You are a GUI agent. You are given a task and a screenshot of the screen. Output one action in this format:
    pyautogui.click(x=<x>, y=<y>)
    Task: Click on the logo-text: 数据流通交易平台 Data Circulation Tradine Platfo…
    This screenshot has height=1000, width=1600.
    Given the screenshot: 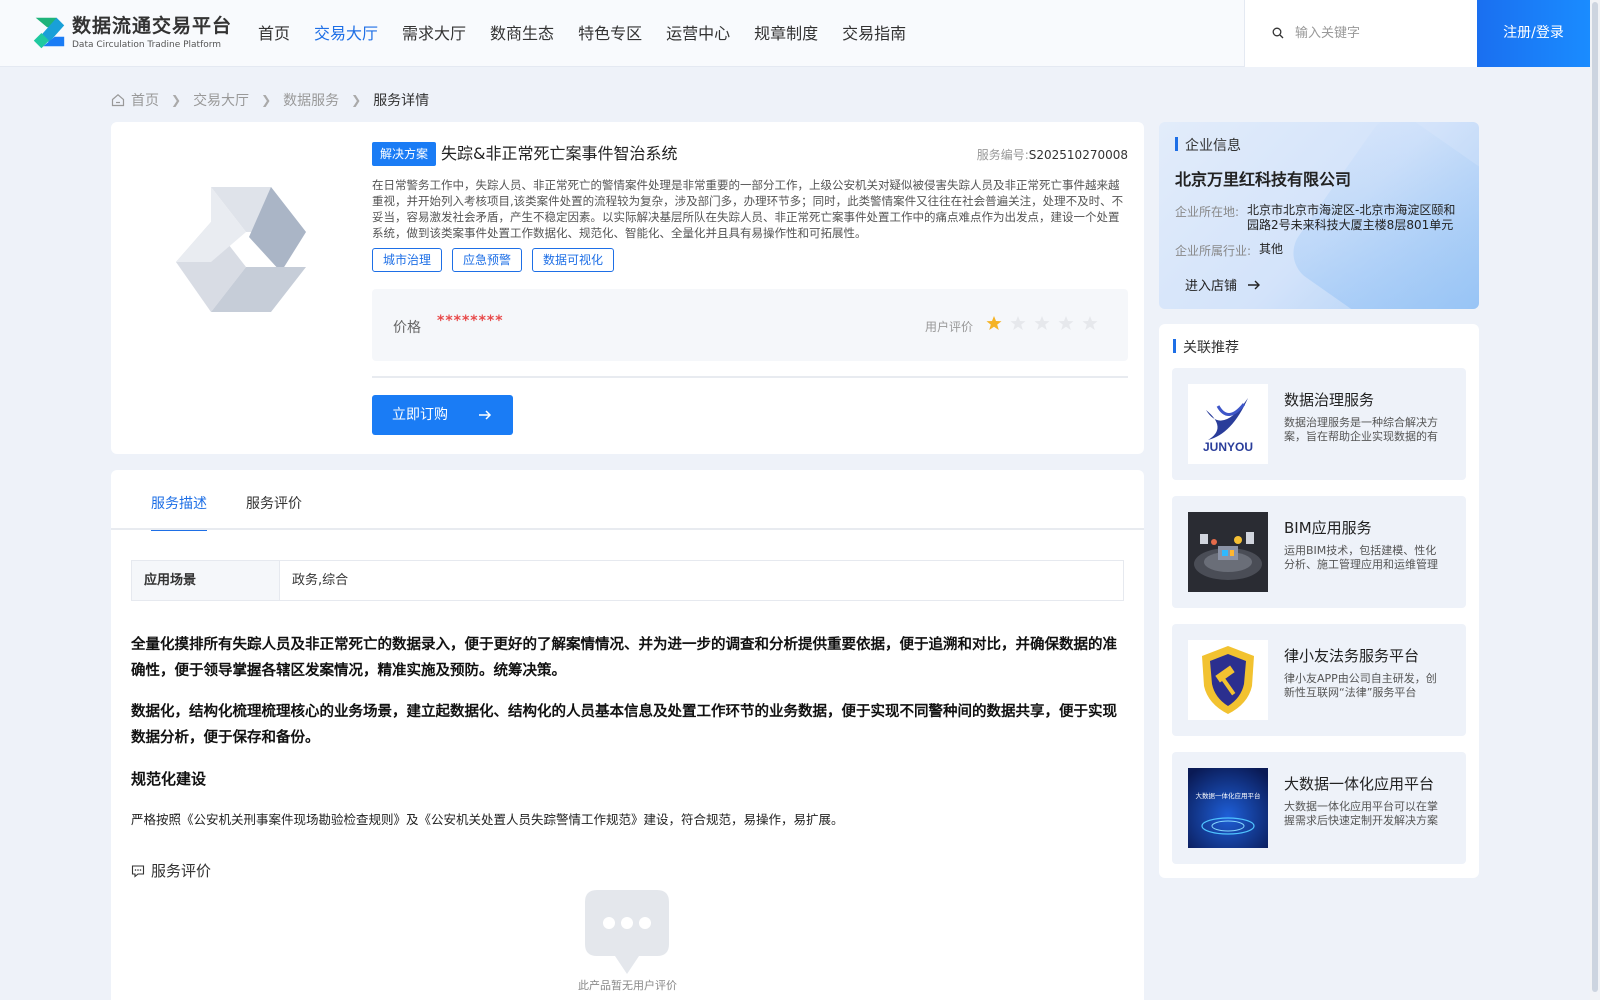 What is the action you would take?
    pyautogui.click(x=152, y=33)
    